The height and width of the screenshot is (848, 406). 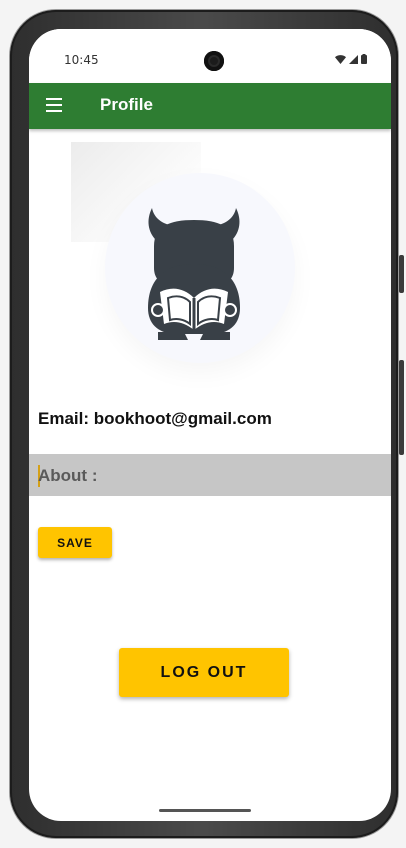 I want to click on status-bar: 10:45, so click(x=210, y=56).